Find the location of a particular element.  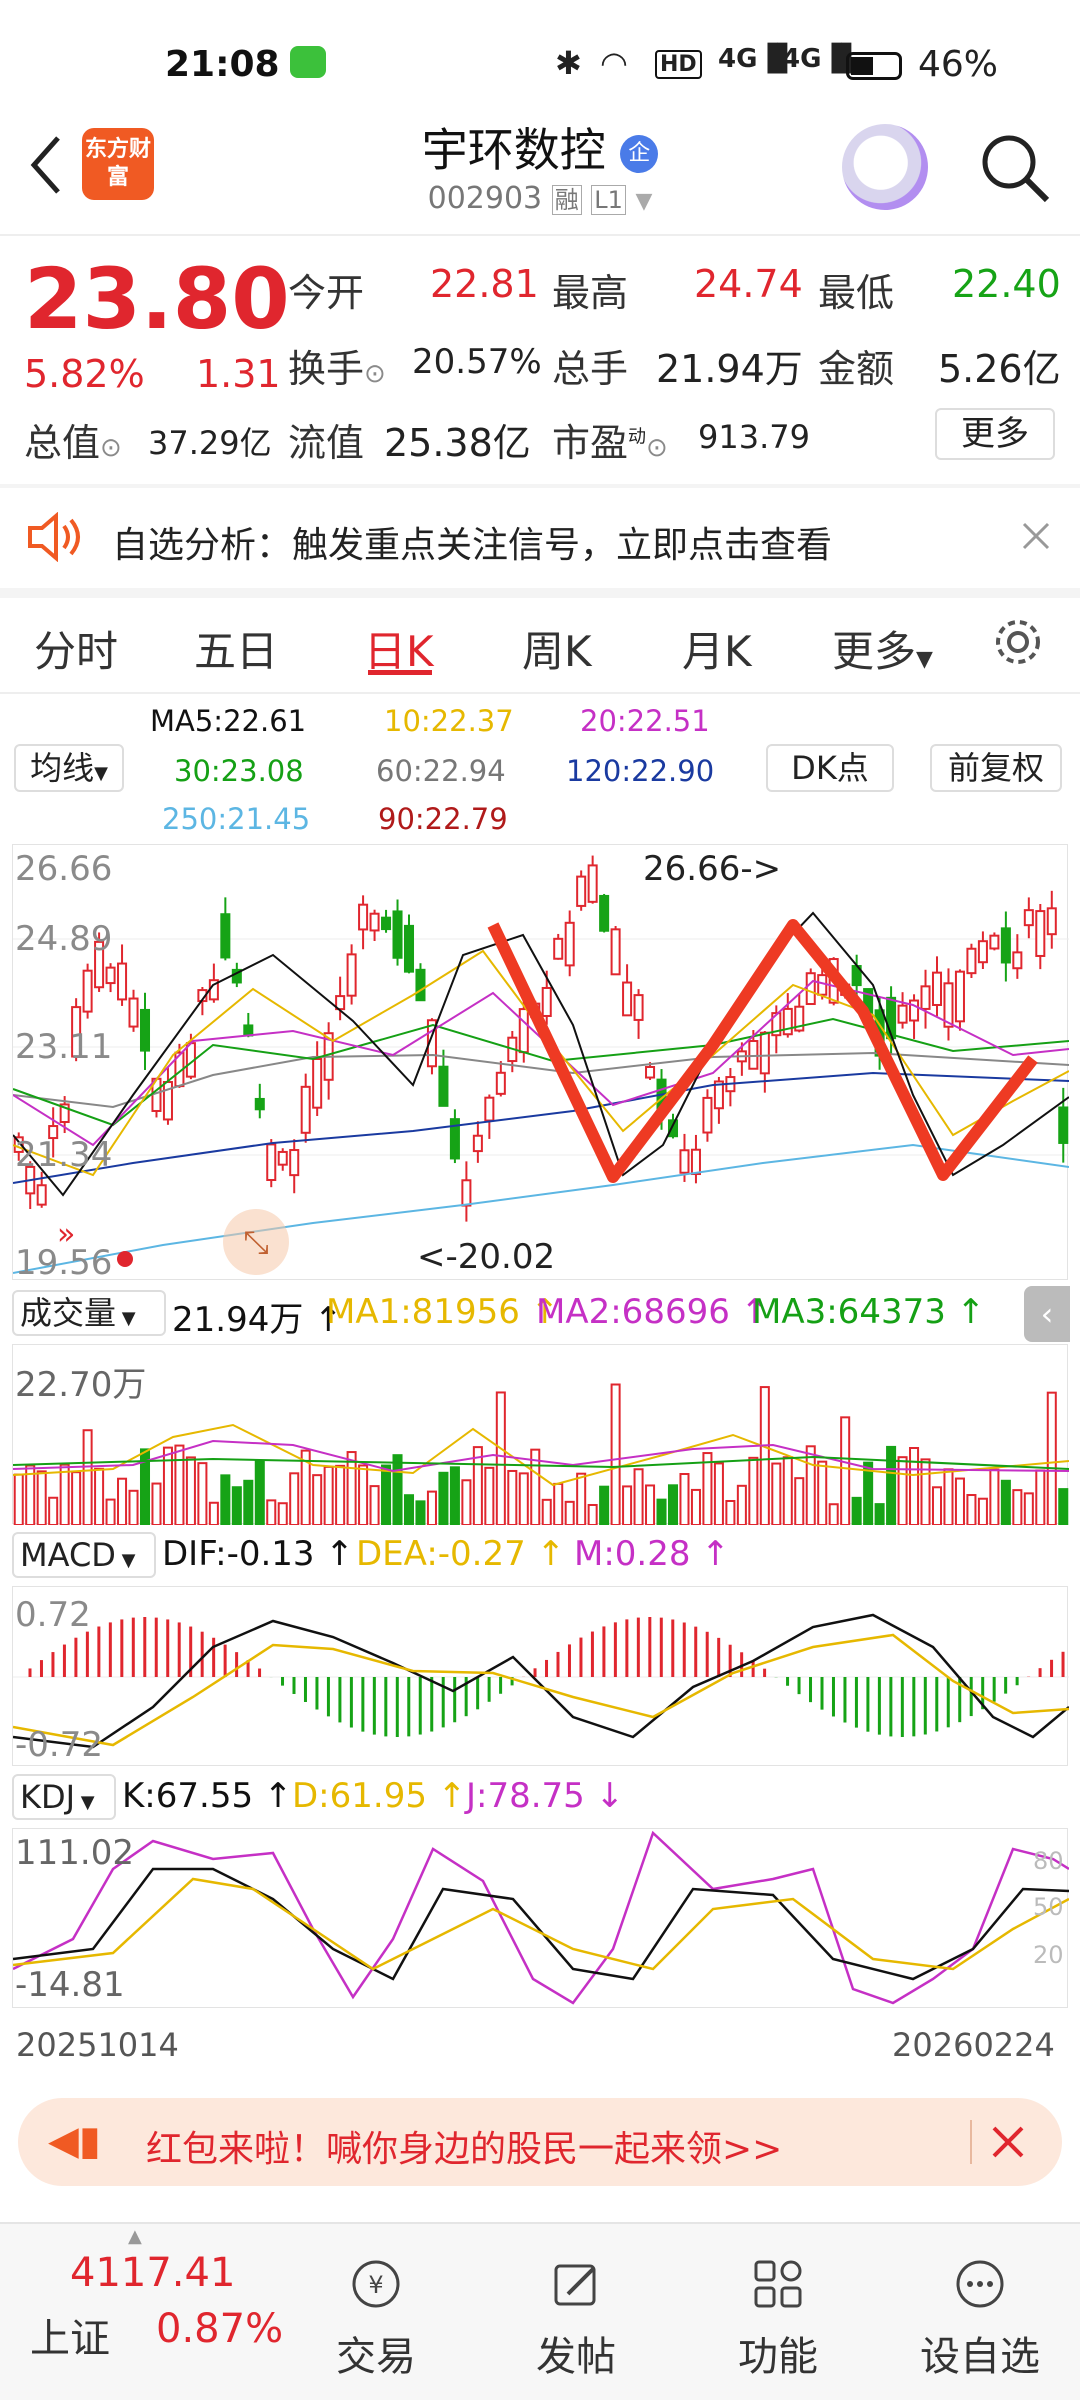

index-value: 4117.41 is located at coordinates (152, 2273).